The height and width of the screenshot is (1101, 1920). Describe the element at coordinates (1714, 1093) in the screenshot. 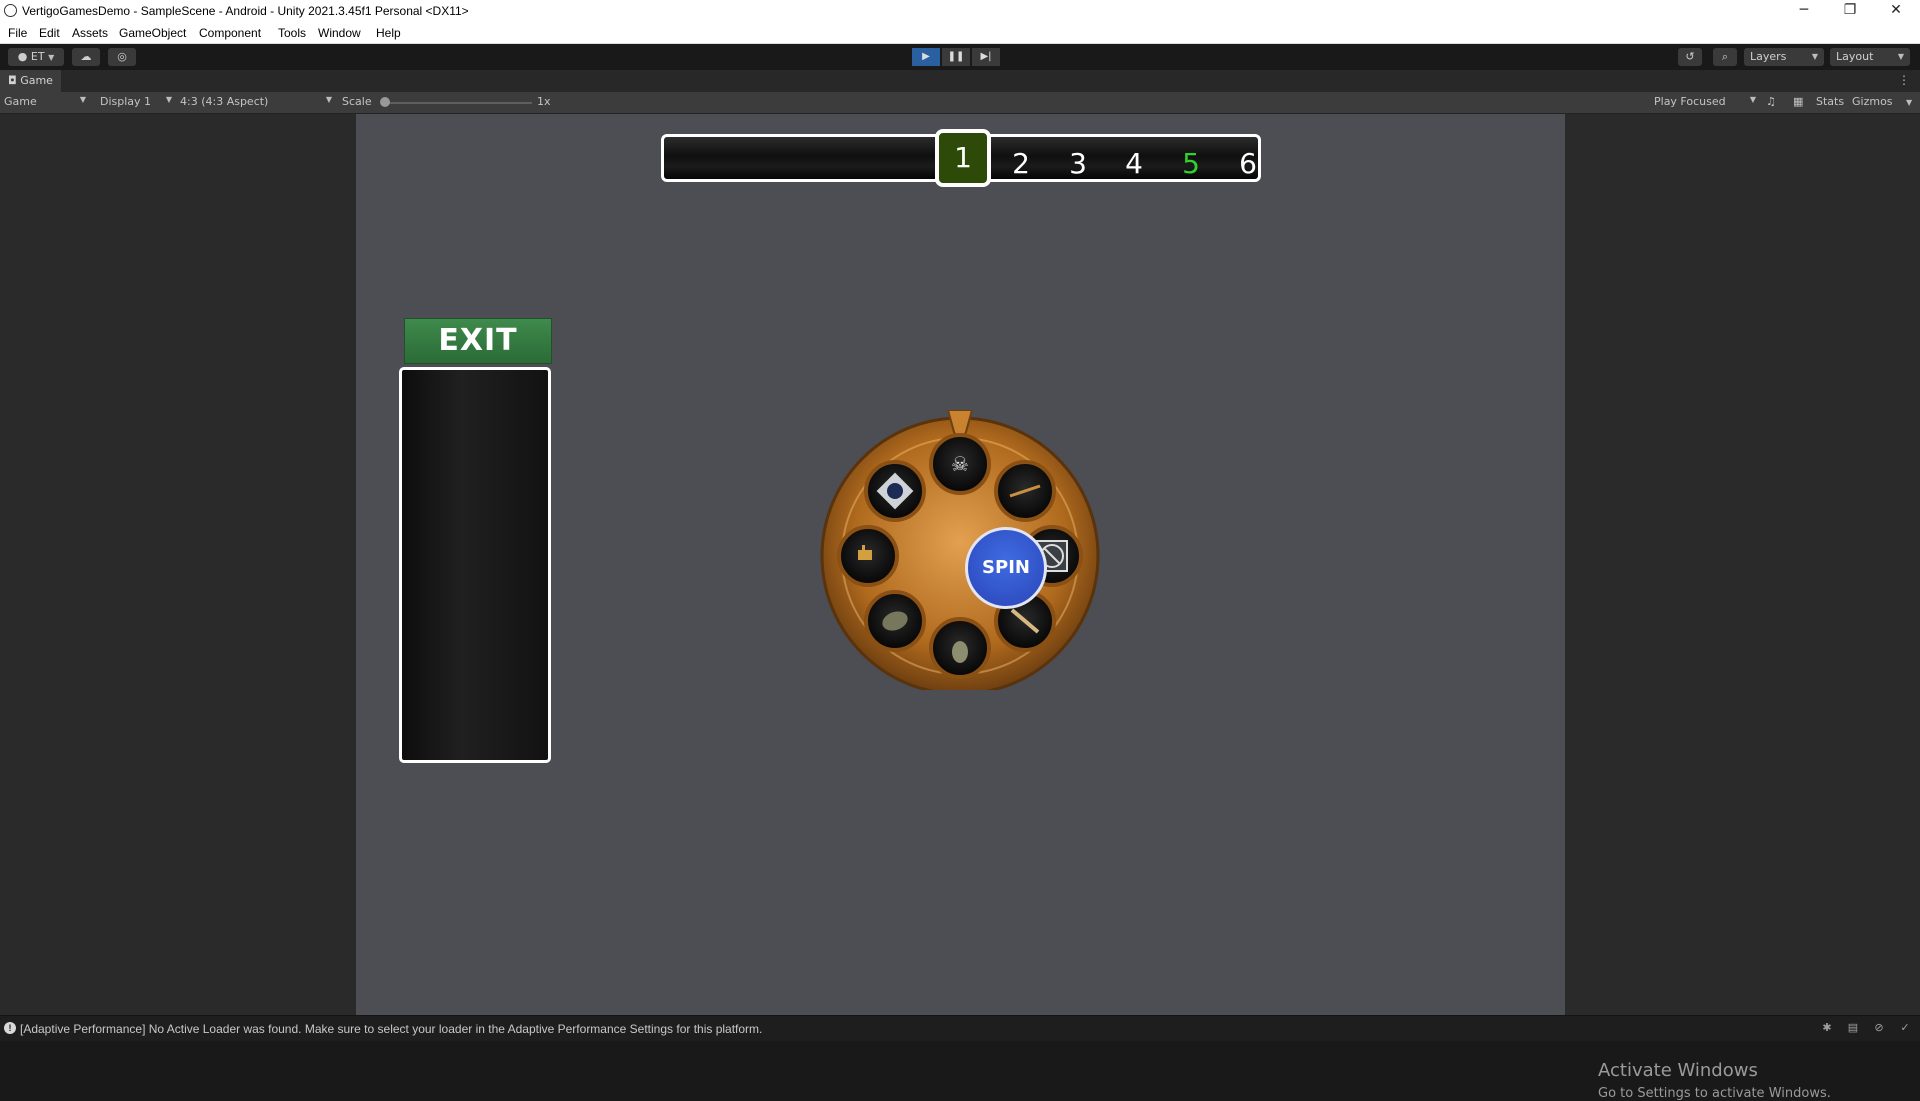

I see `activate-windows-subtitle: Go to Settings to activate Windows.` at that location.